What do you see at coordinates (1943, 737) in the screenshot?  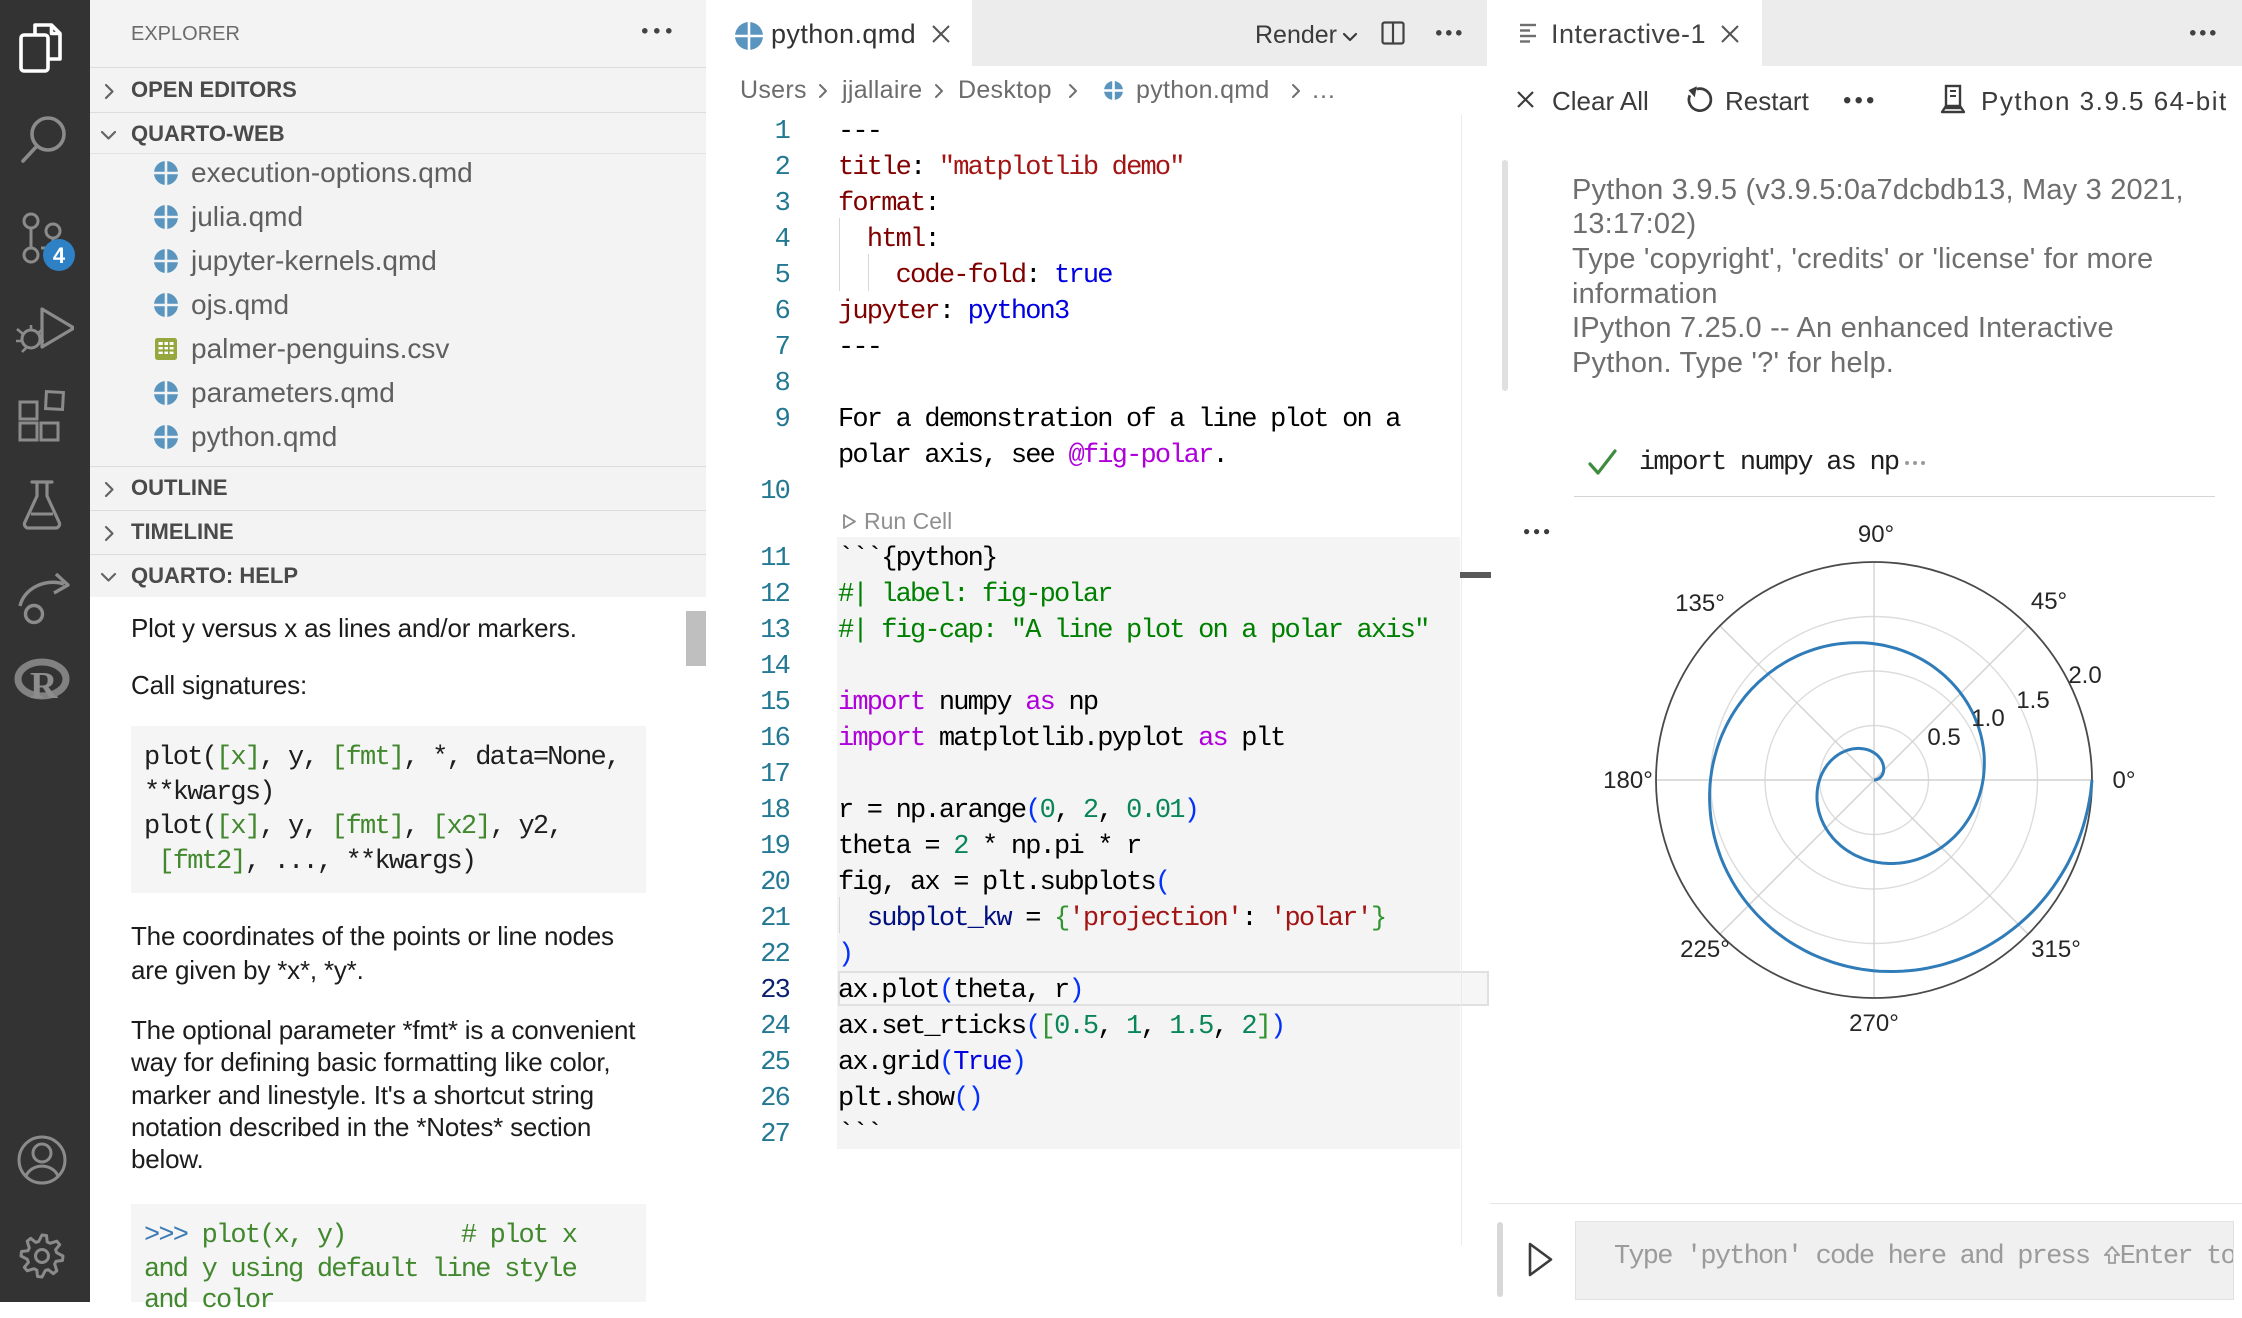 I see `svg-text: 0.5` at bounding box center [1943, 737].